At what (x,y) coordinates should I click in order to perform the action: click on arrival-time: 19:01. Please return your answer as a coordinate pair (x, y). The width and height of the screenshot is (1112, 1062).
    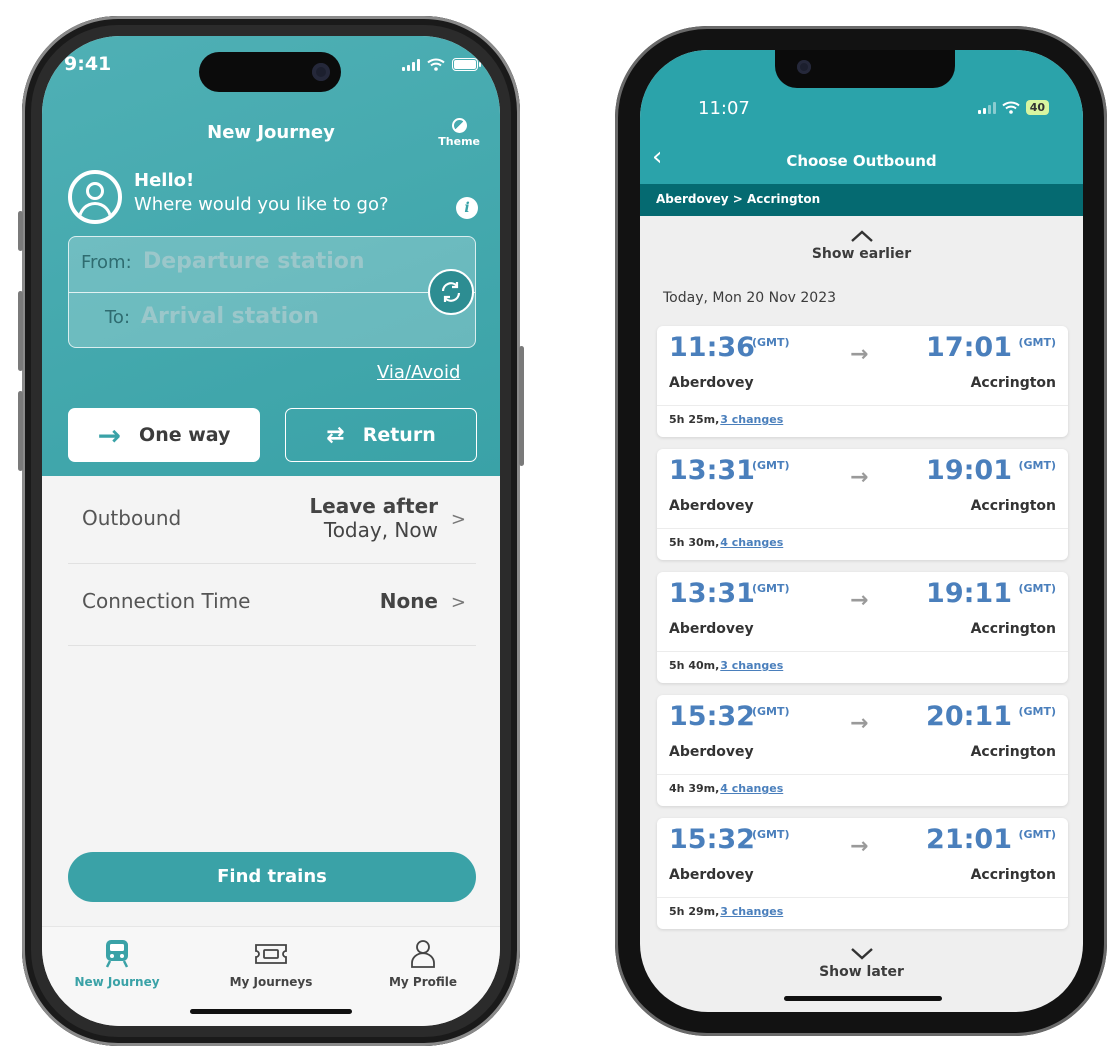
    Looking at the image, I should click on (969, 470).